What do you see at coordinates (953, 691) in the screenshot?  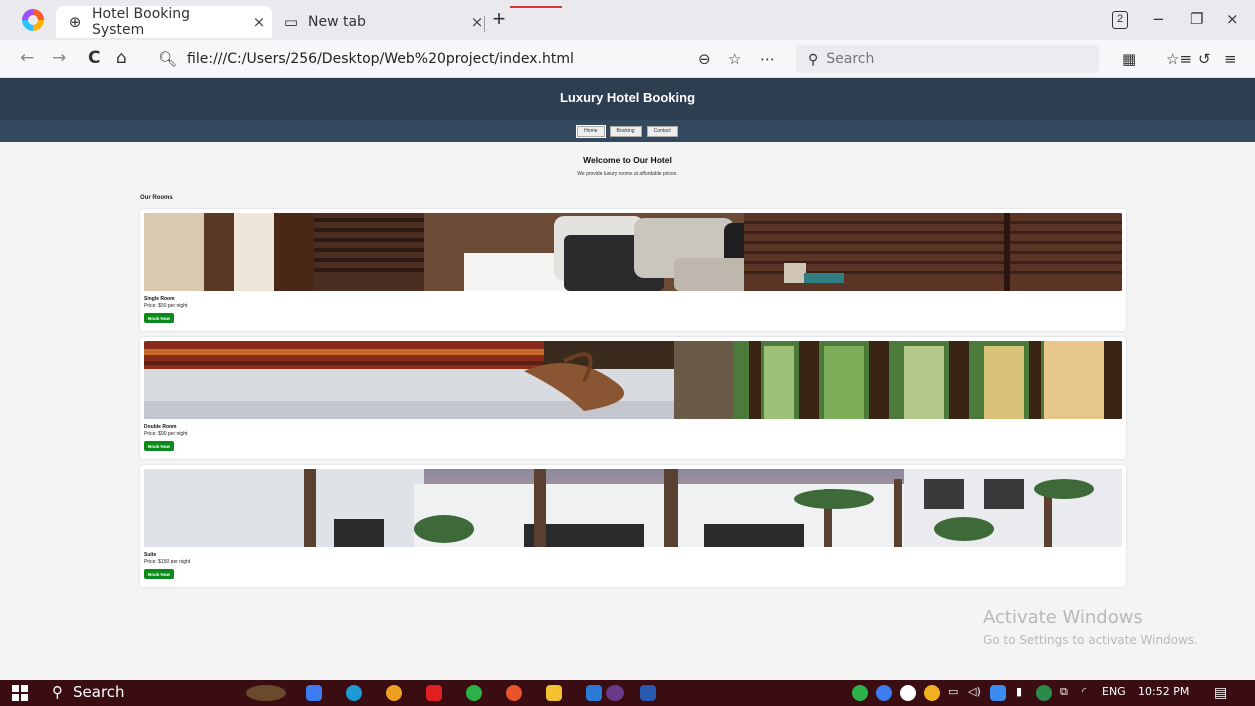 I see `battery-icon: ▭` at bounding box center [953, 691].